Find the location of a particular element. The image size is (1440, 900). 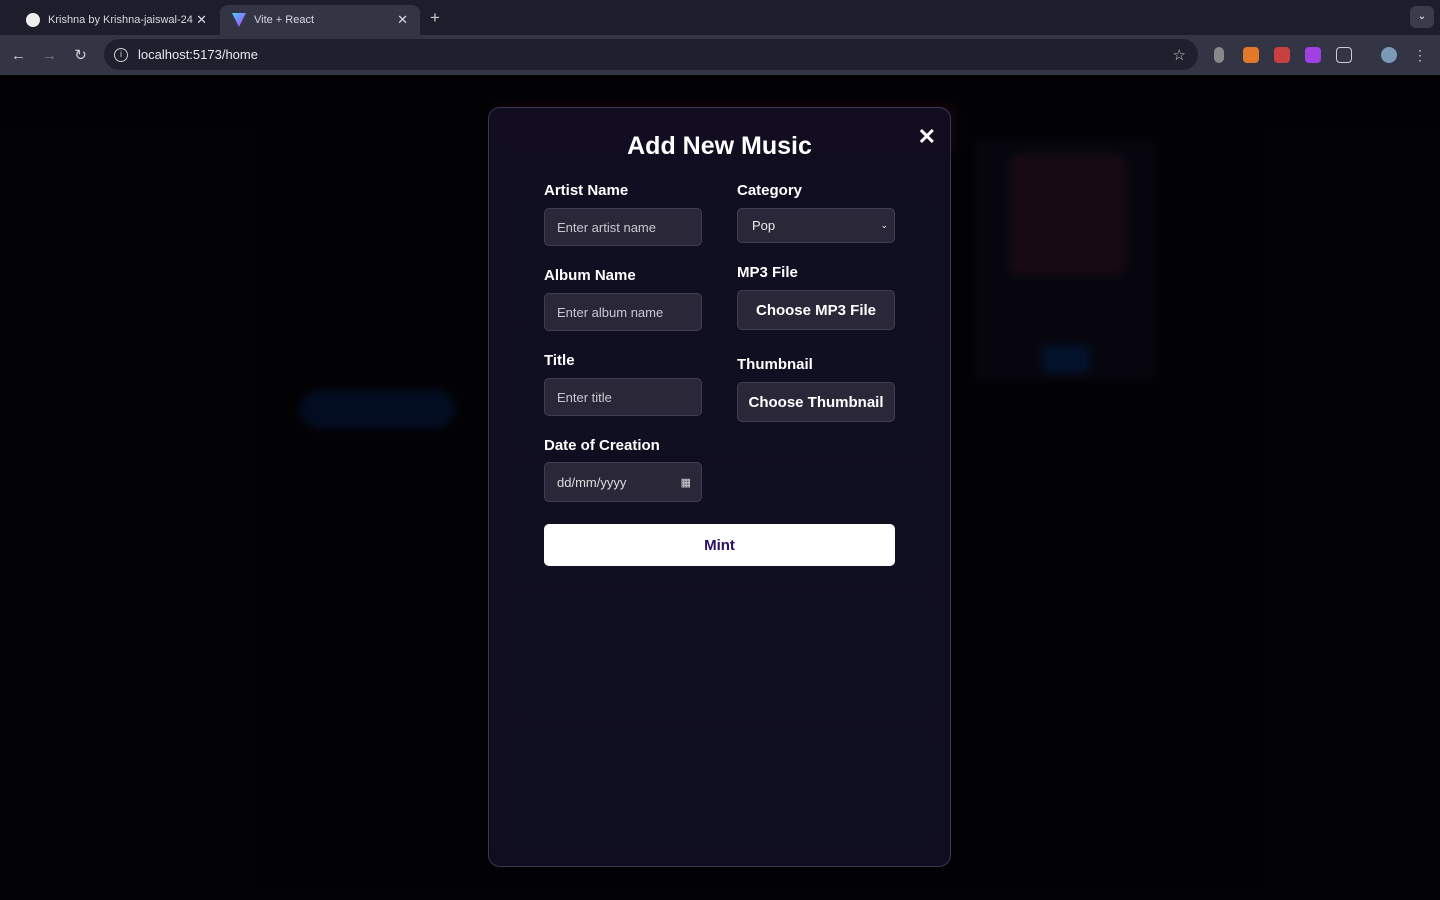

bookmark-star-icon: ☆ is located at coordinates (1179, 55).